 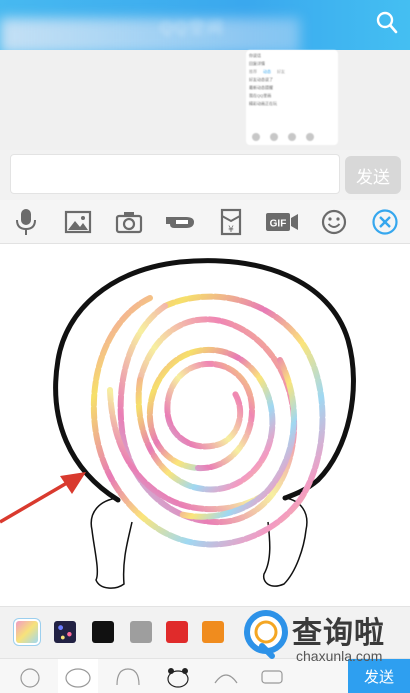 I want to click on top-header: QQ空间, so click(x=205, y=27).